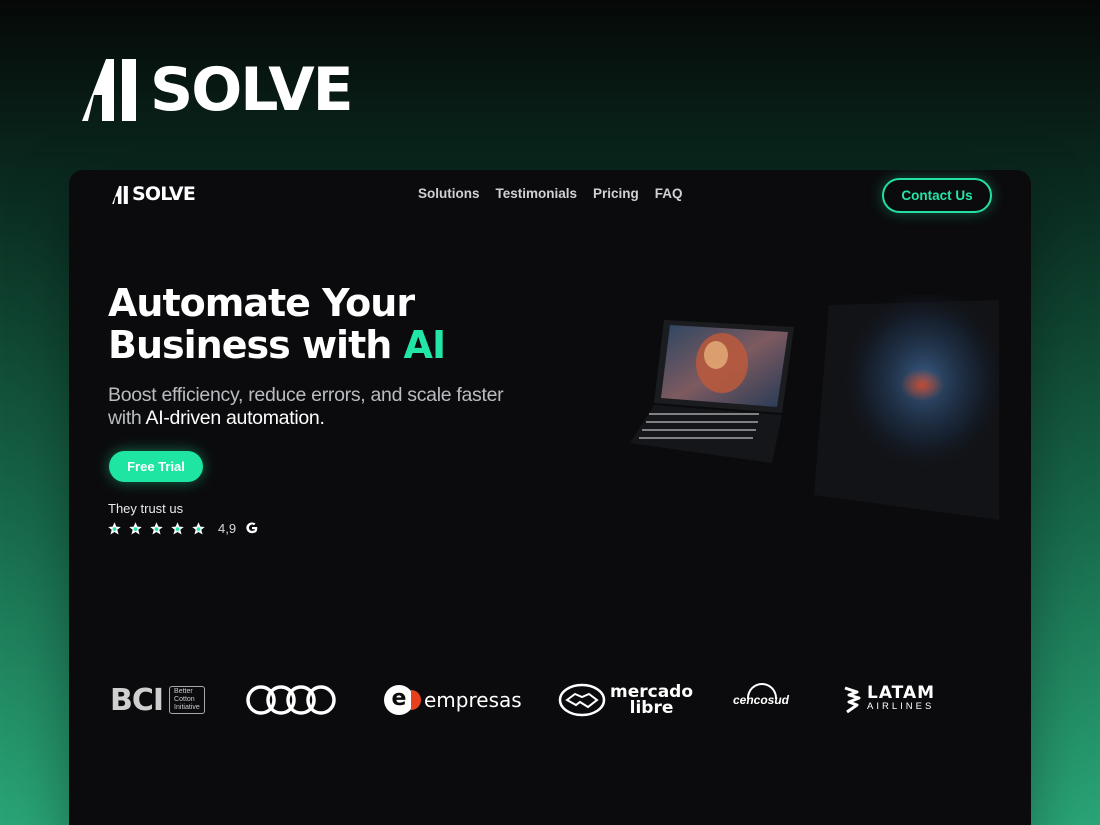 The image size is (1100, 825). What do you see at coordinates (651, 708) in the screenshot?
I see `meli-line2: libre` at bounding box center [651, 708].